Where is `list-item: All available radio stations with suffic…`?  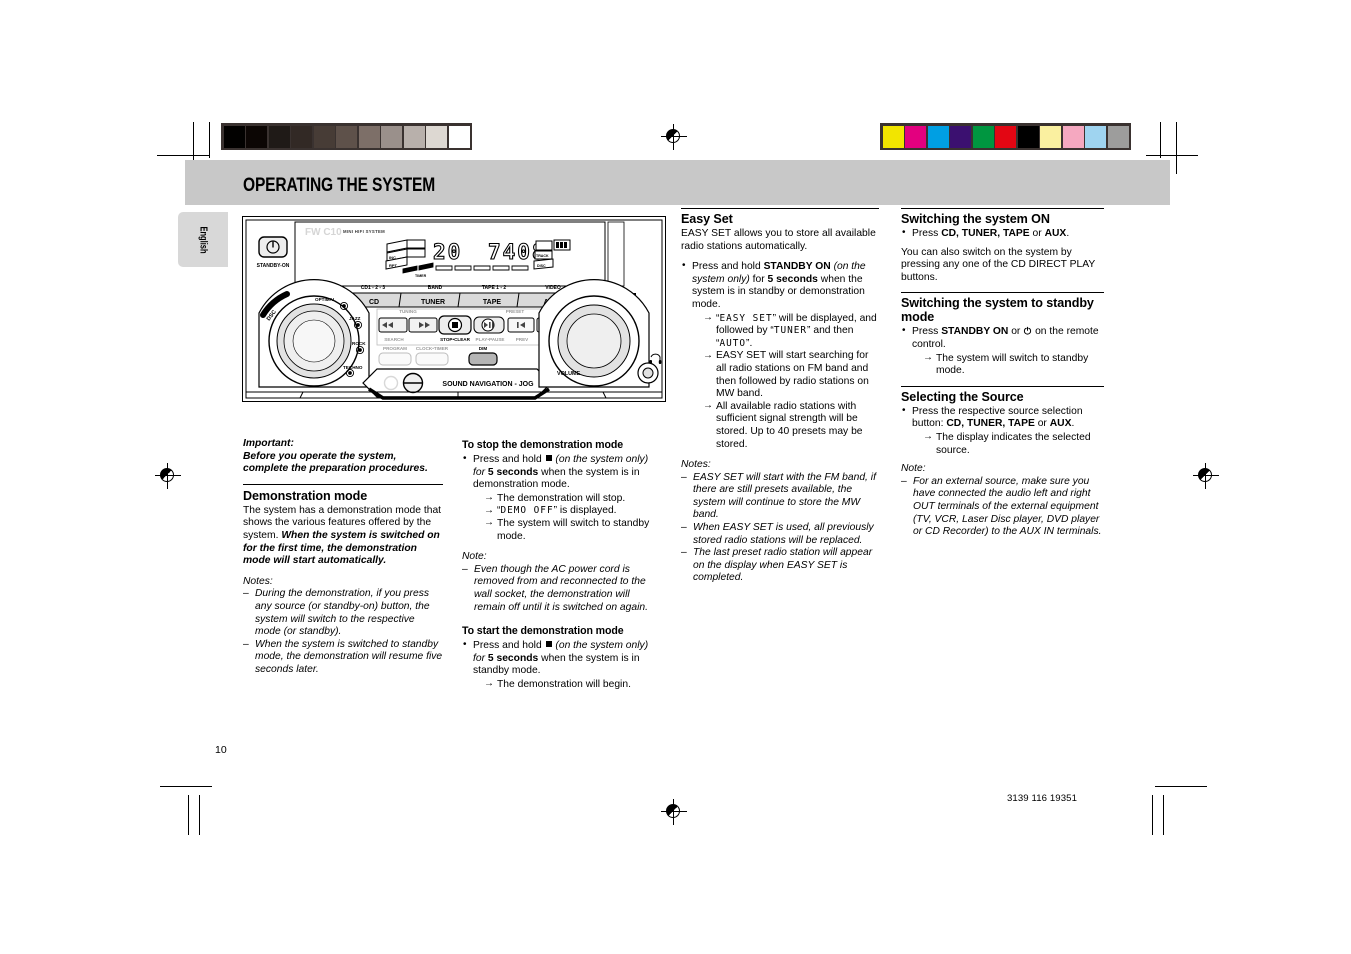 list-item: All available radio stations with suffic… is located at coordinates (791, 425).